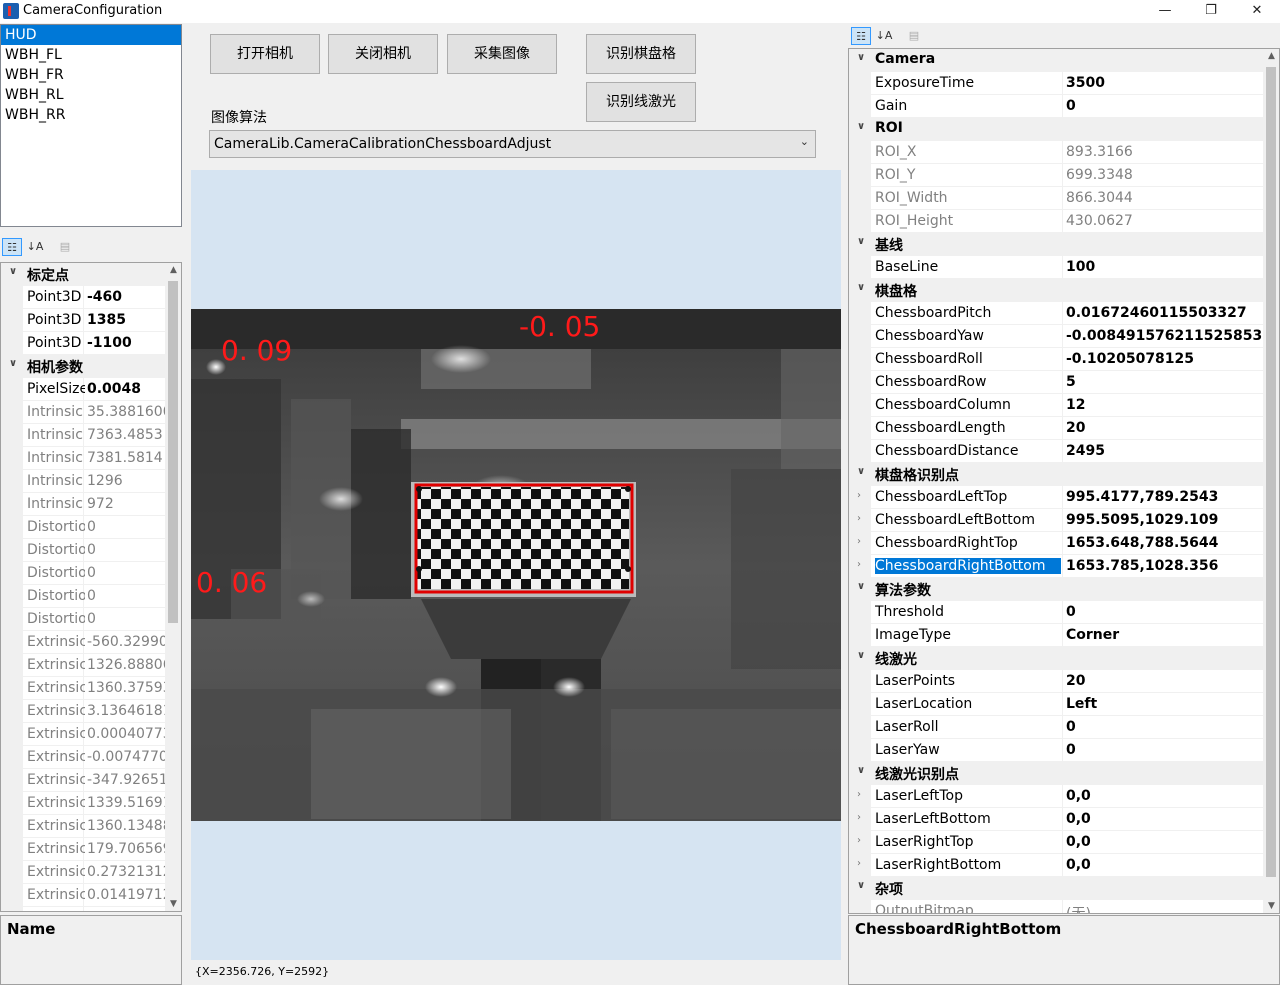 Image resolution: width=1280 pixels, height=985 pixels. I want to click on grid-property-row: Extrinsic1339.516916, so click(91, 803).